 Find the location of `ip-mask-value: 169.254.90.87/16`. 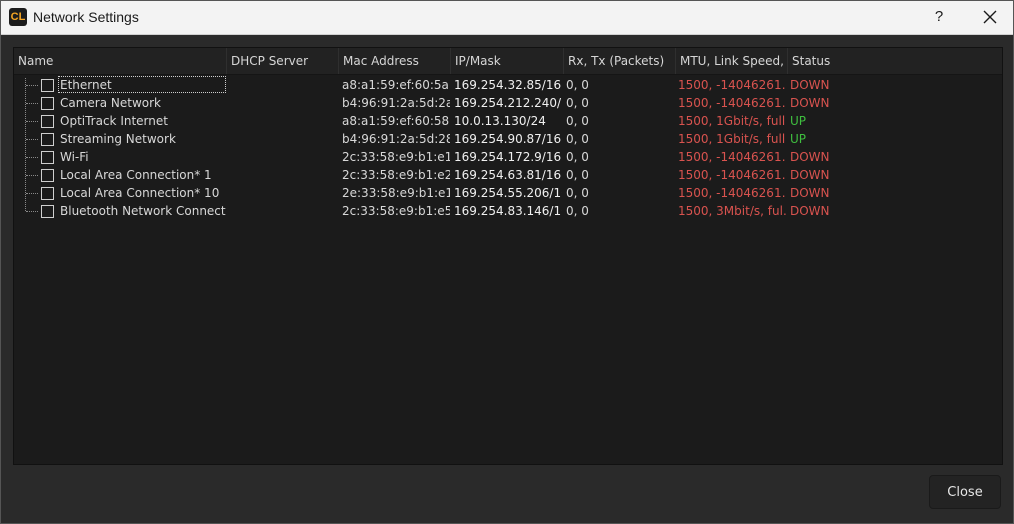

ip-mask-value: 169.254.90.87/16 is located at coordinates (508, 139).